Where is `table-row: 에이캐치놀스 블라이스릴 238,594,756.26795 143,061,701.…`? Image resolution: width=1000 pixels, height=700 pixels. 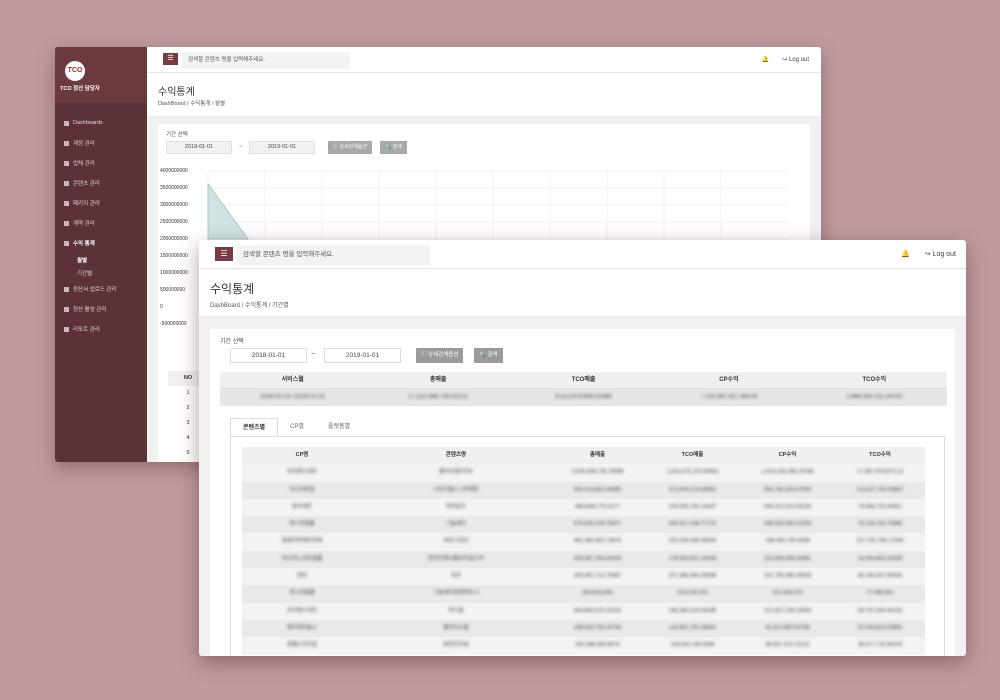 table-row: 에이캐치놀스 블라이스릴 238,594,756.26795 143,061,701.… is located at coordinates (583, 628).